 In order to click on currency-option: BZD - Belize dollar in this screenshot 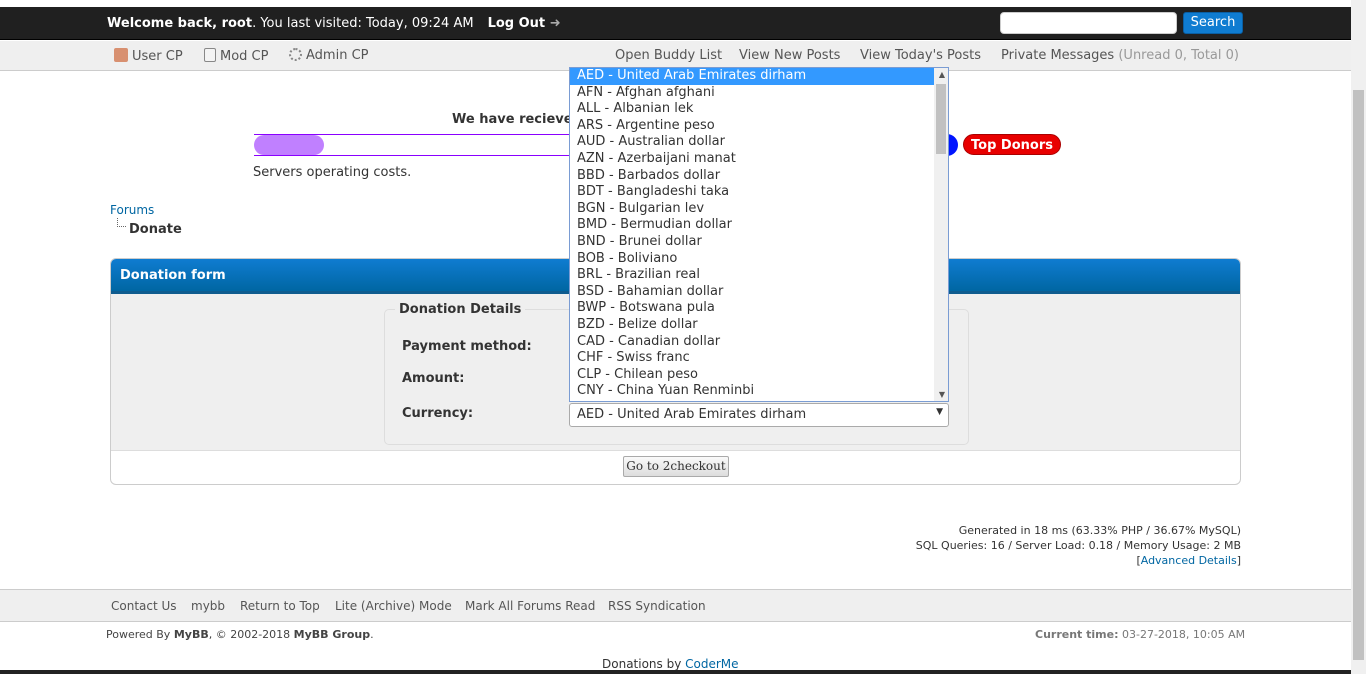, I will do `click(759, 325)`.